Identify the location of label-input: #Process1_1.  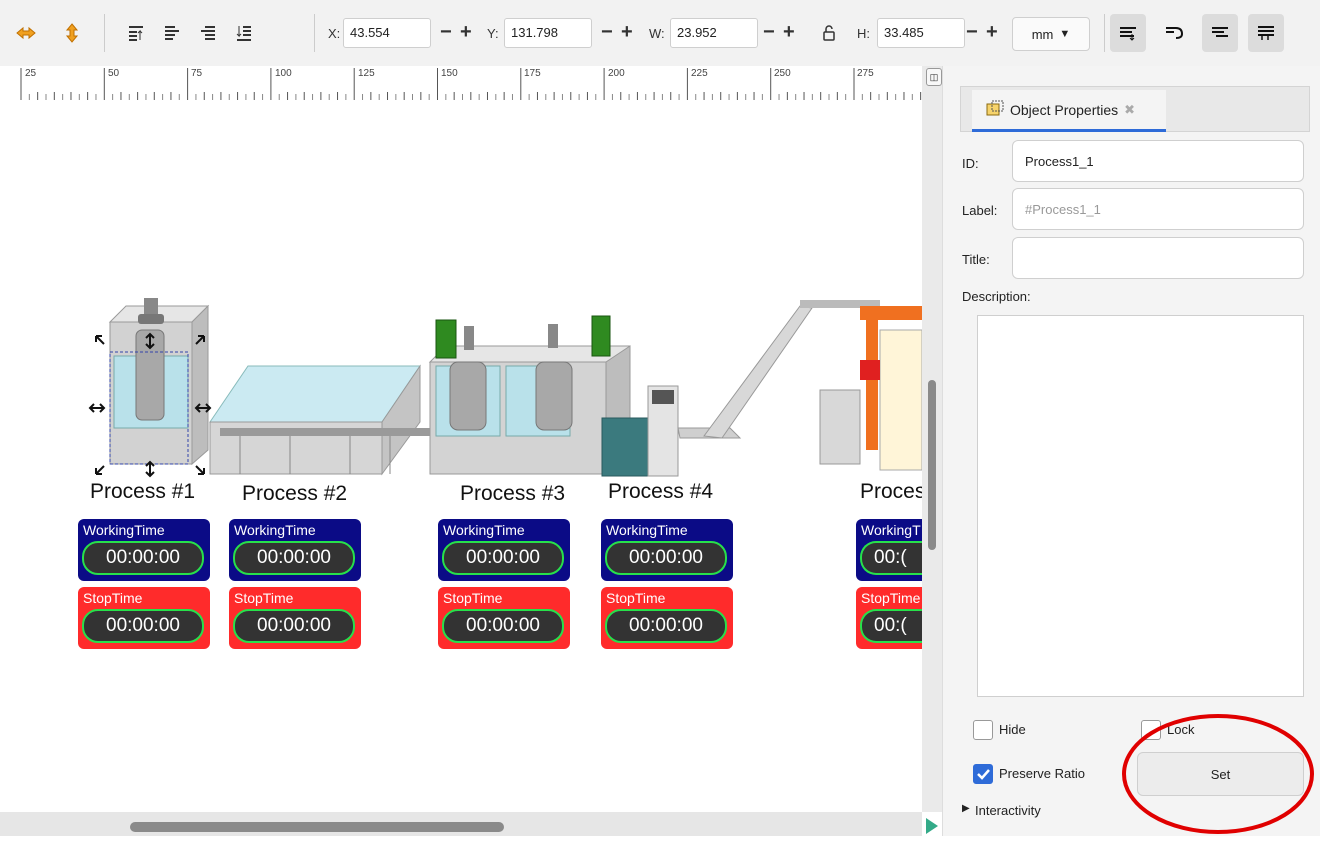
(1158, 209).